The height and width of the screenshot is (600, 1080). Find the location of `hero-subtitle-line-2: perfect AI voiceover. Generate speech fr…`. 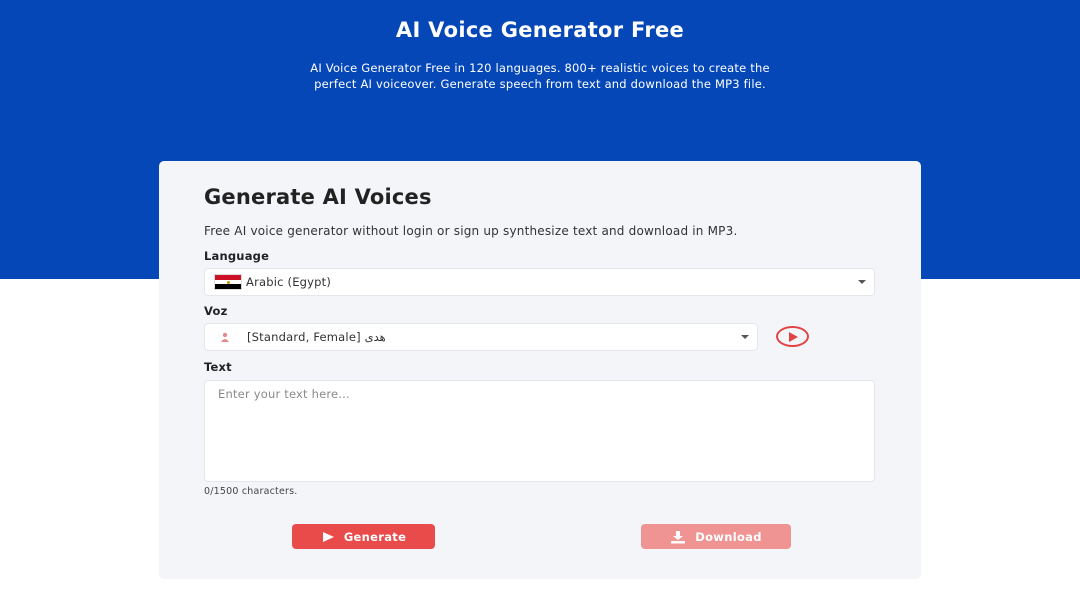

hero-subtitle-line-2: perfect AI voiceover. Generate speech fr… is located at coordinates (540, 84).